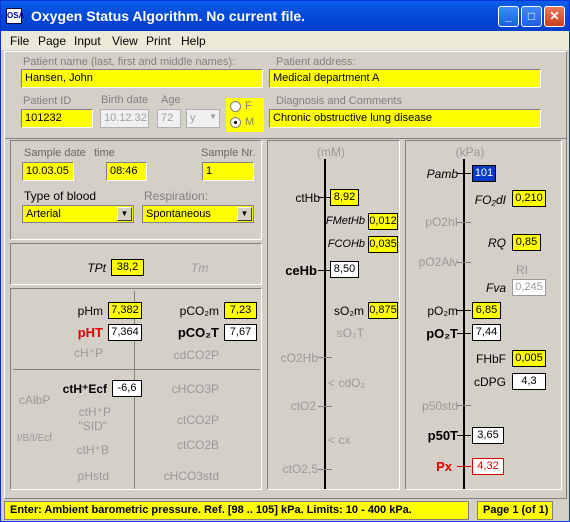  I want to click on po2t-label: pO₂T, so click(442, 333).